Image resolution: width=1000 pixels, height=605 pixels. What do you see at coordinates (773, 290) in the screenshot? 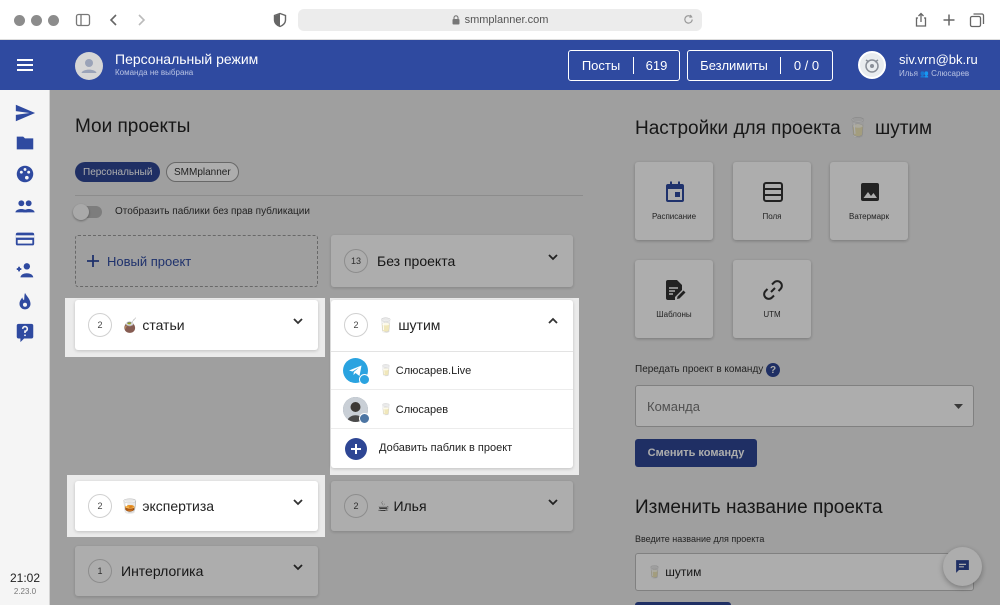
I see `link-icon` at bounding box center [773, 290].